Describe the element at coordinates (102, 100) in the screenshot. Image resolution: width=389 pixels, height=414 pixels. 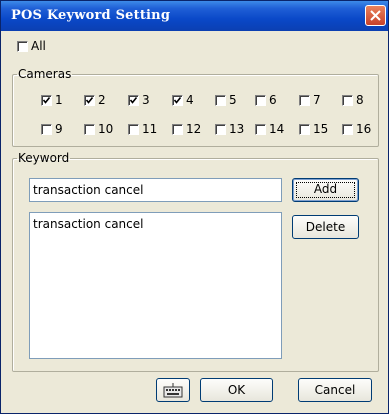
I see `camera-label: 2` at that location.